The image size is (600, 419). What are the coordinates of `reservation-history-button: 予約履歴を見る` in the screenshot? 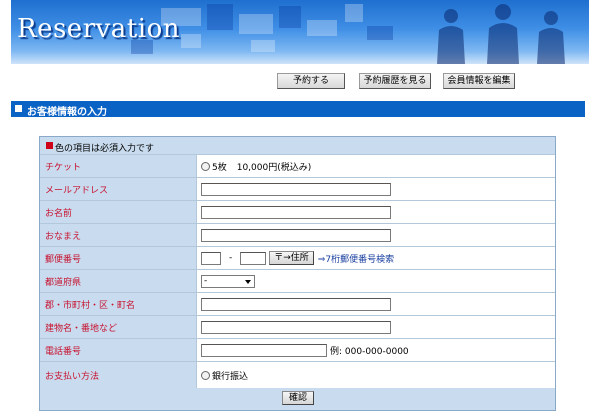 It's located at (395, 81).